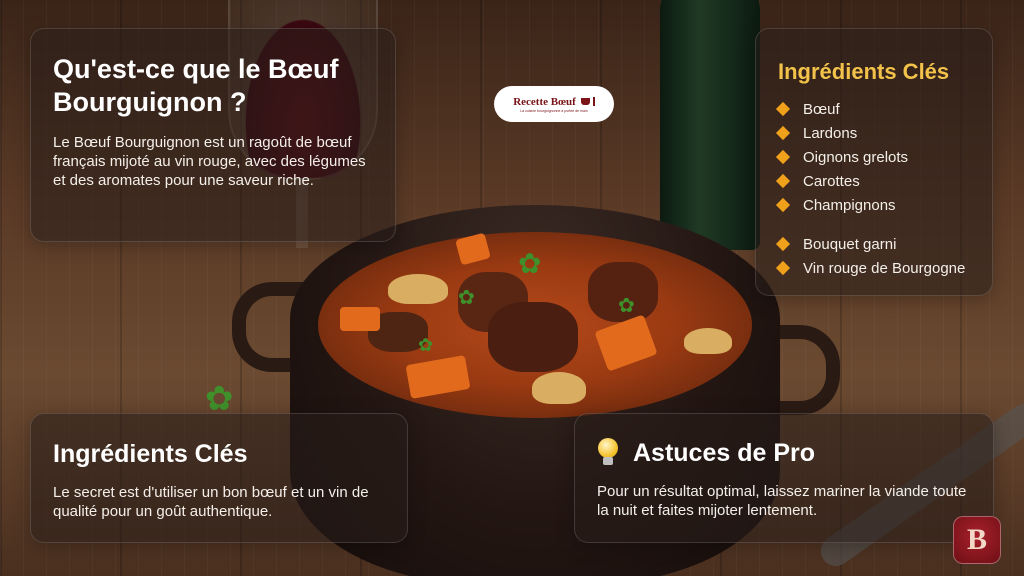 The image size is (1024, 576). I want to click on wine-glass-icon, so click(593, 101).